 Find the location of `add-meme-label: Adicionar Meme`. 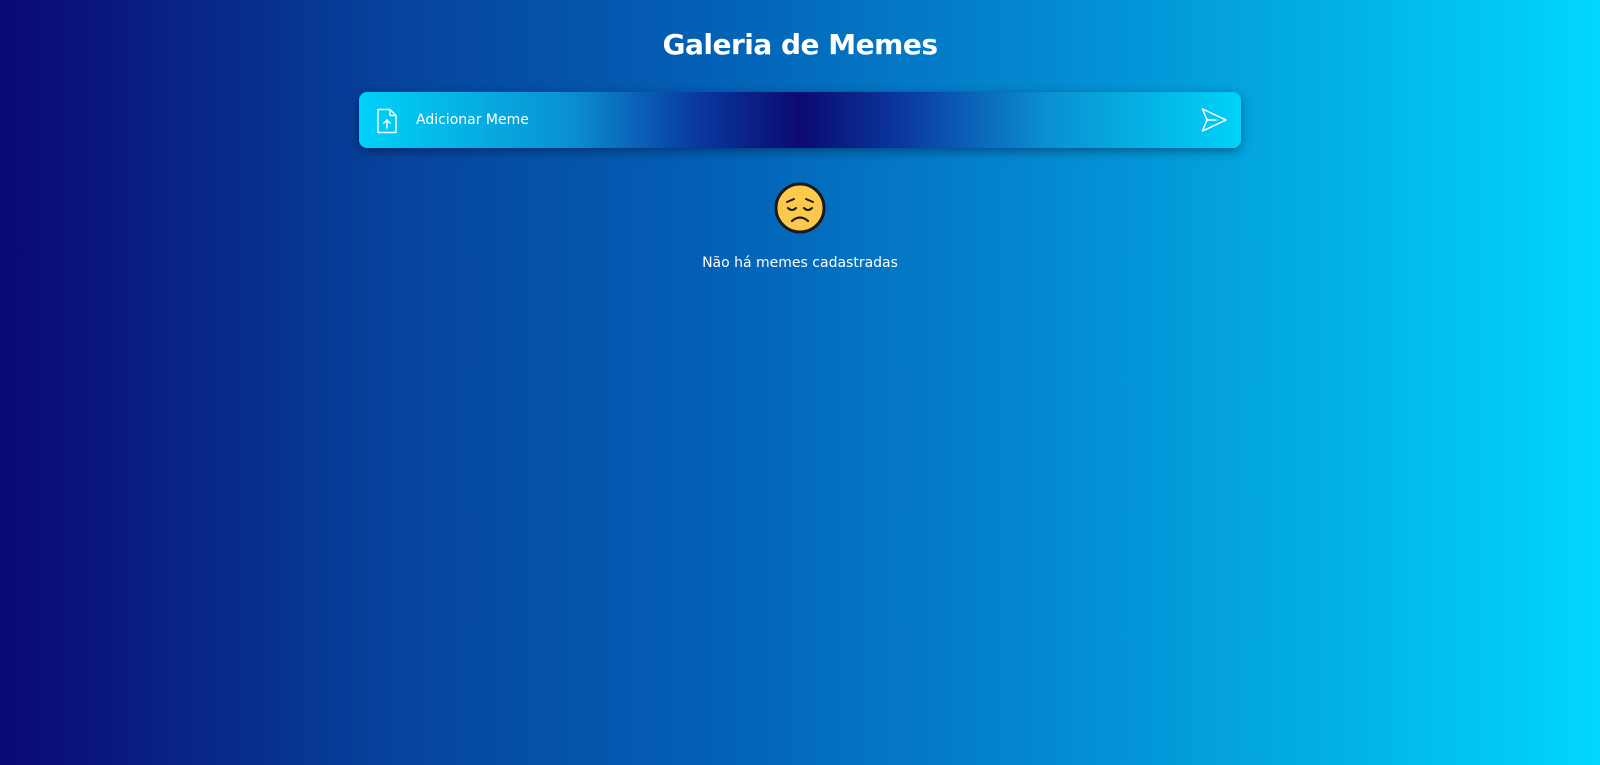

add-meme-label: Adicionar Meme is located at coordinates (472, 120).